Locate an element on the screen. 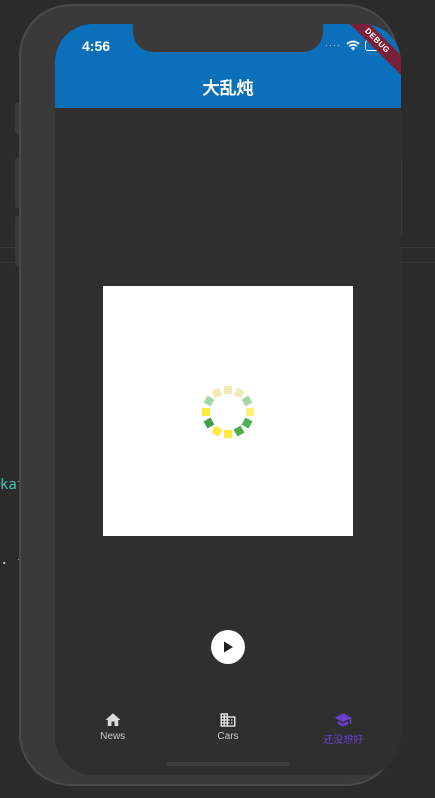  page-title: 大乱炖 is located at coordinates (228, 88).